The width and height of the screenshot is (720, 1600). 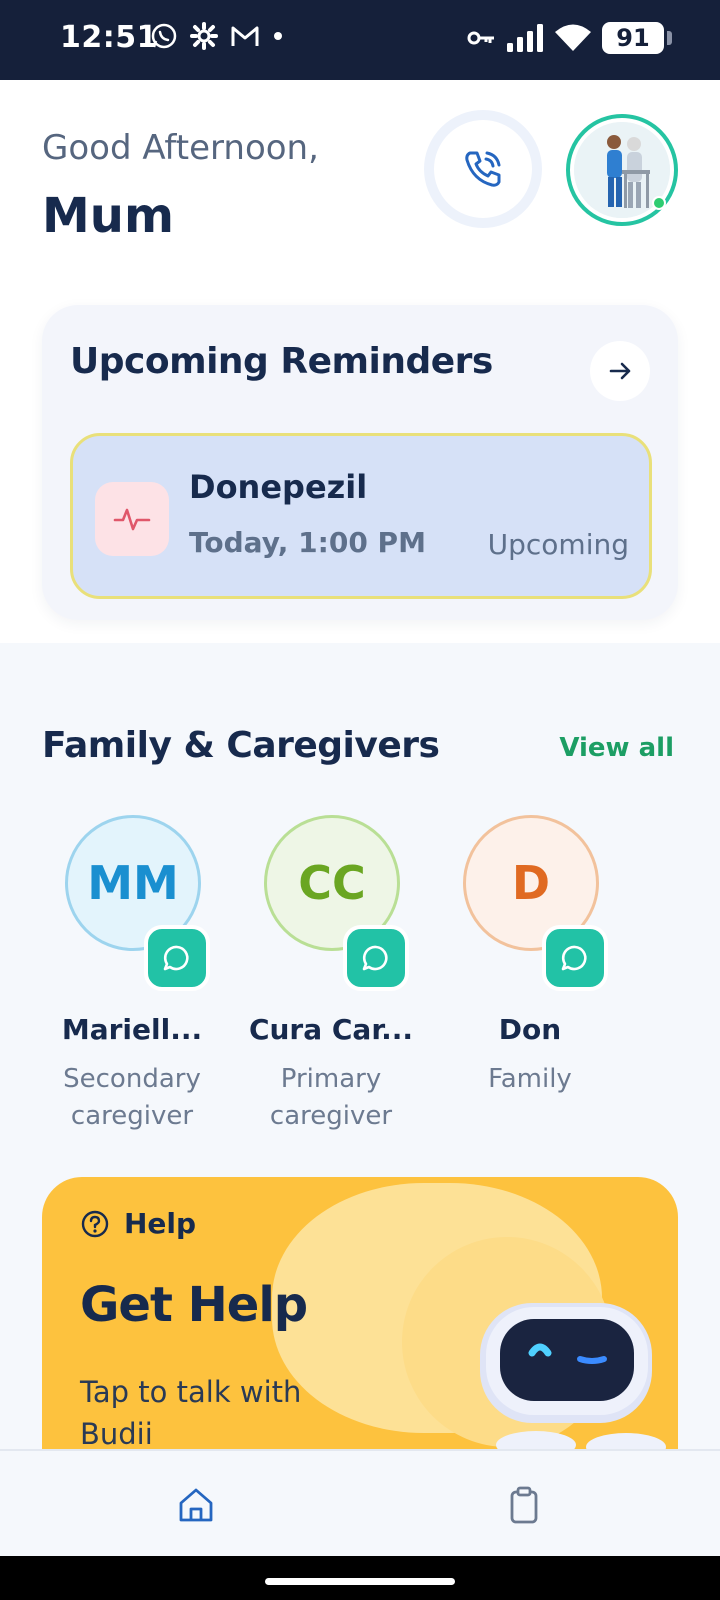 I want to click on gesture-bar, so click(x=360, y=1578).